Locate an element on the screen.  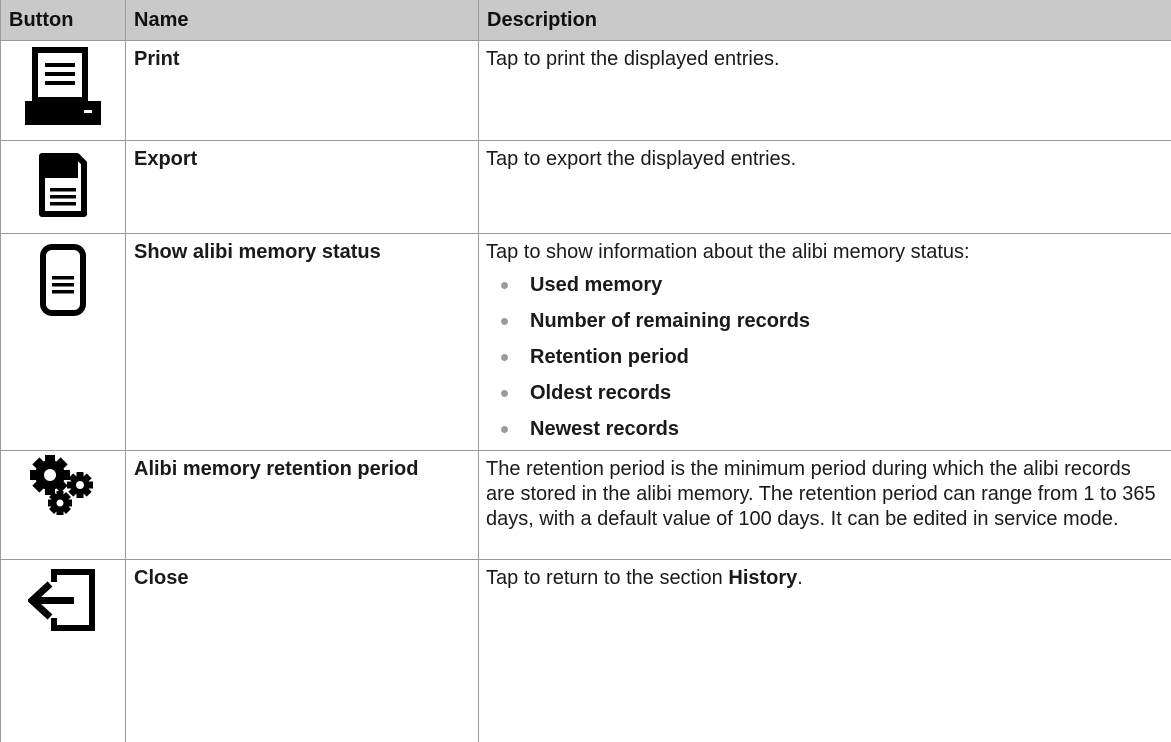
list-item: Used memory is located at coordinates (824, 288).